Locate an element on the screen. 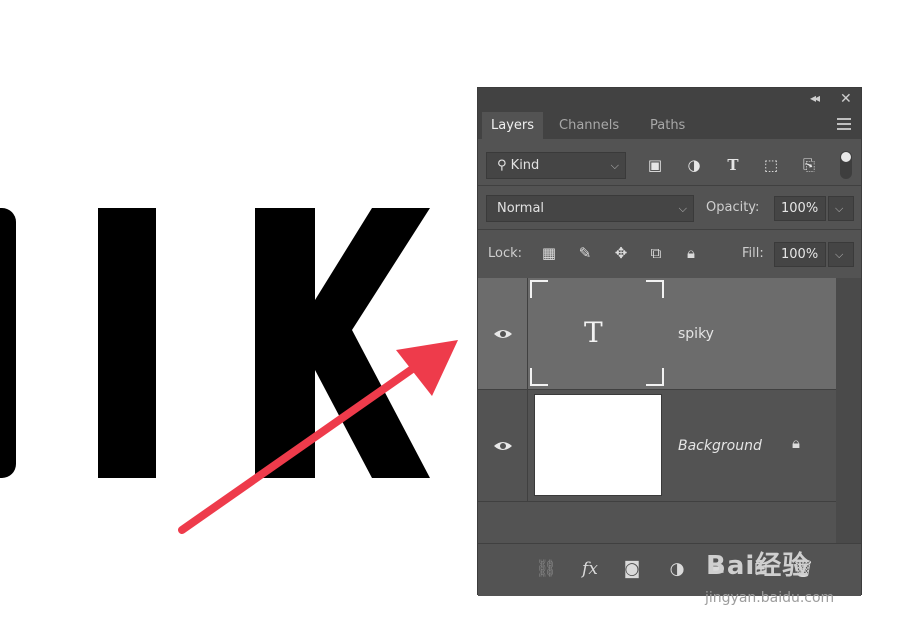 The width and height of the screenshot is (918, 628). add-mask-icon: ◙ is located at coordinates (632, 569).